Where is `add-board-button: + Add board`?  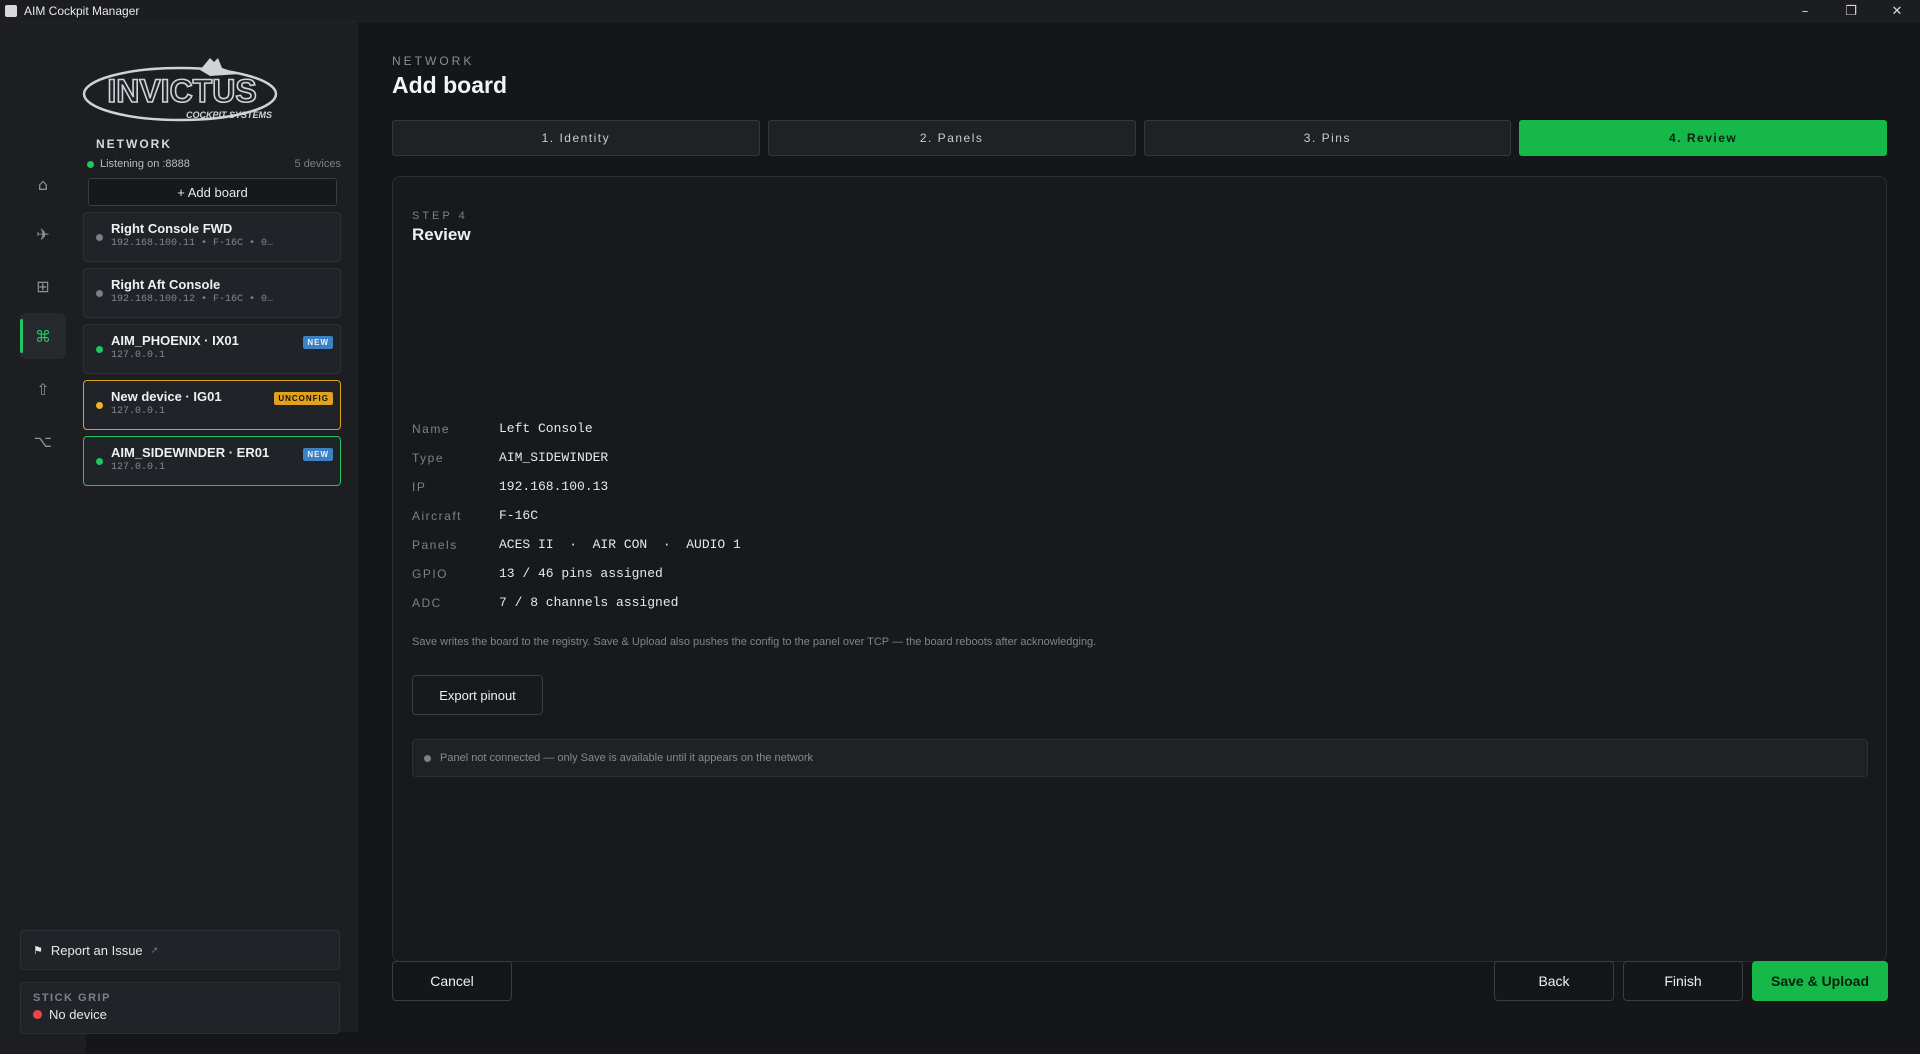
add-board-button: + Add board is located at coordinates (212, 192).